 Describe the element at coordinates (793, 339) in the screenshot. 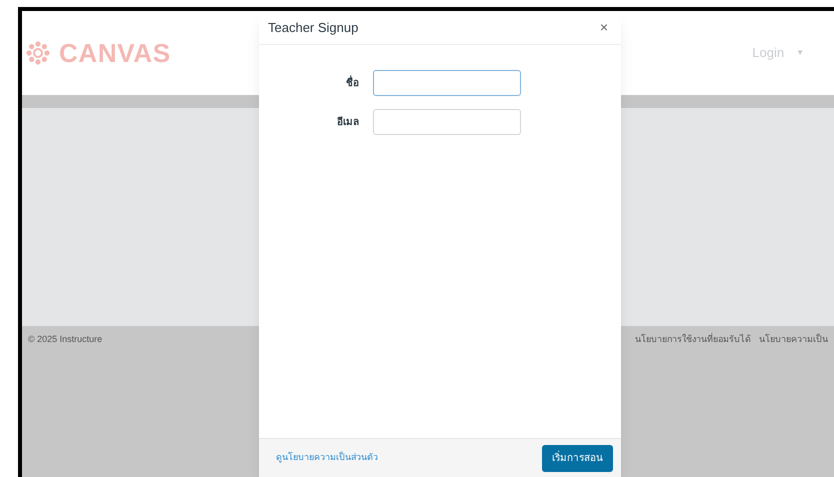

I see `footer-link: นโยบายความเป็น` at that location.